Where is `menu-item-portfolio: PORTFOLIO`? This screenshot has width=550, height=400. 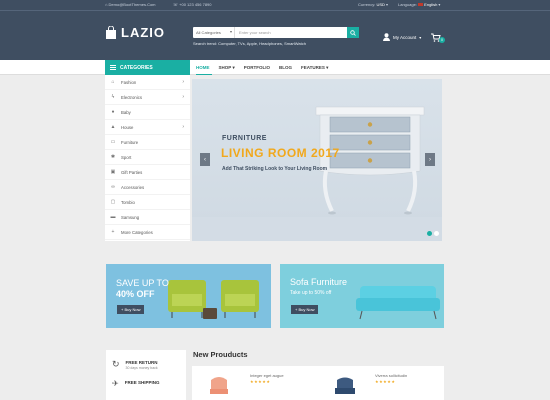 menu-item-portfolio: PORTFOLIO is located at coordinates (257, 67).